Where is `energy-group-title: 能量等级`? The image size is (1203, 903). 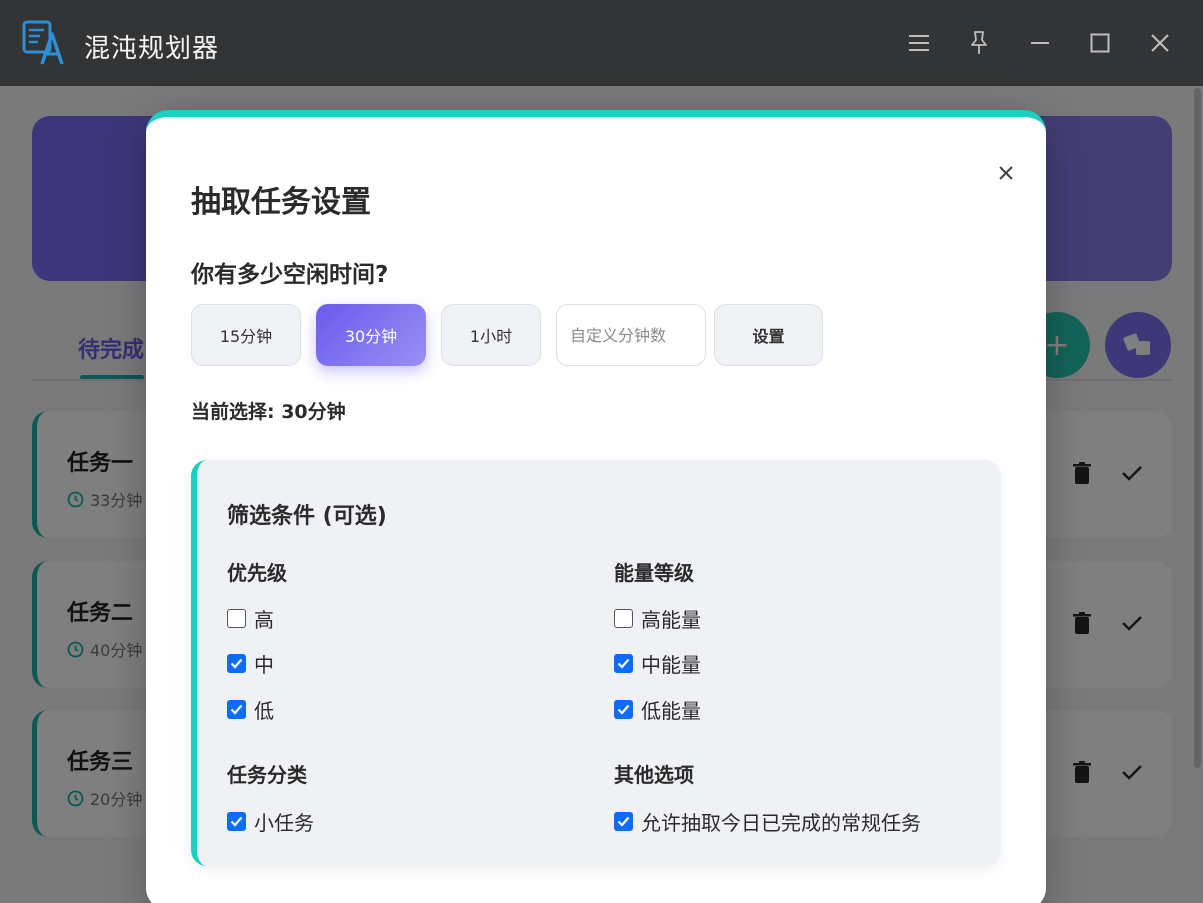 energy-group-title: 能量等级 is located at coordinates (654, 573).